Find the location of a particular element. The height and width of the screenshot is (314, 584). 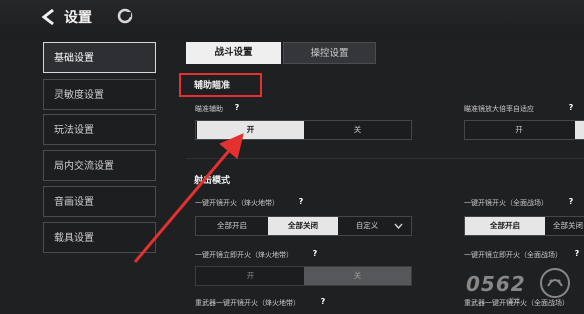

sidebar-item-gameplay: 玩法设置 is located at coordinates (99, 129).